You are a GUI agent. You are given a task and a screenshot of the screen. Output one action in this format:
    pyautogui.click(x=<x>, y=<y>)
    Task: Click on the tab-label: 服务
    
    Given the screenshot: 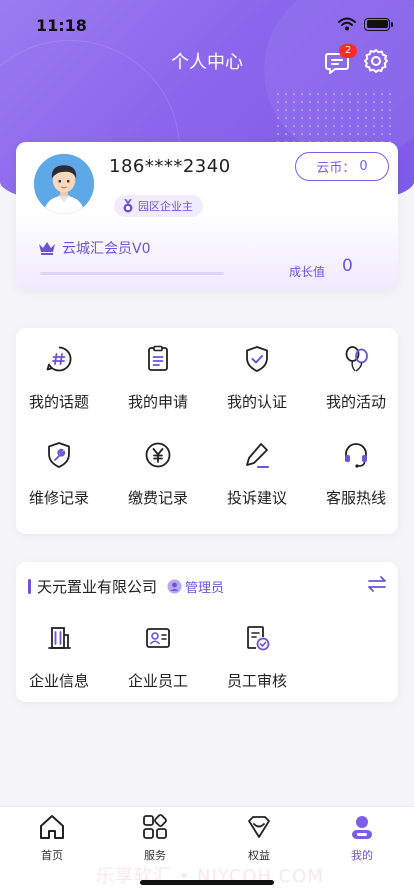 What is the action you would take?
    pyautogui.click(x=155, y=855)
    